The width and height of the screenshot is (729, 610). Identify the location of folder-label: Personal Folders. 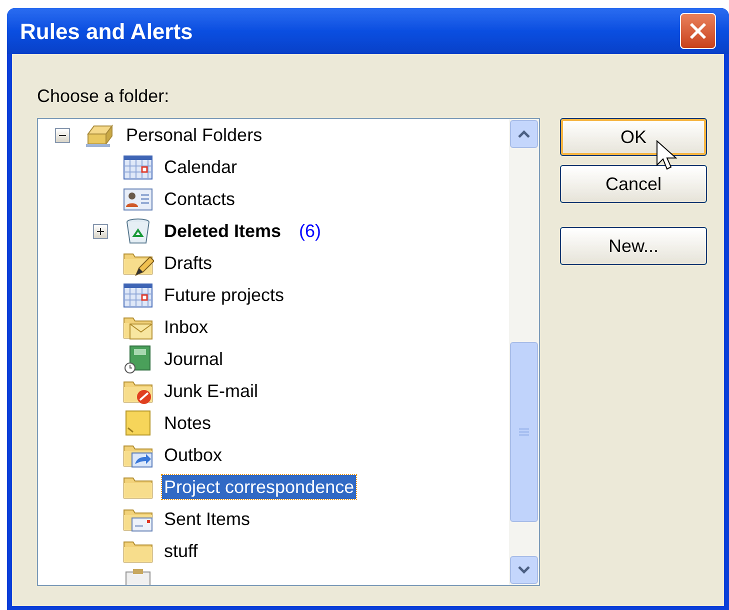
(194, 135).